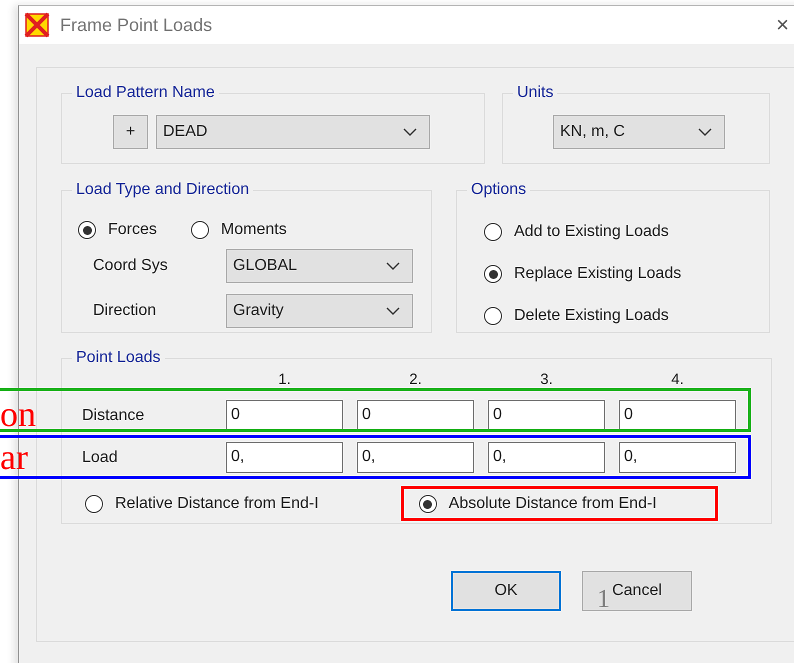  Describe the element at coordinates (319, 311) in the screenshot. I see `dropdown: Gravity` at that location.